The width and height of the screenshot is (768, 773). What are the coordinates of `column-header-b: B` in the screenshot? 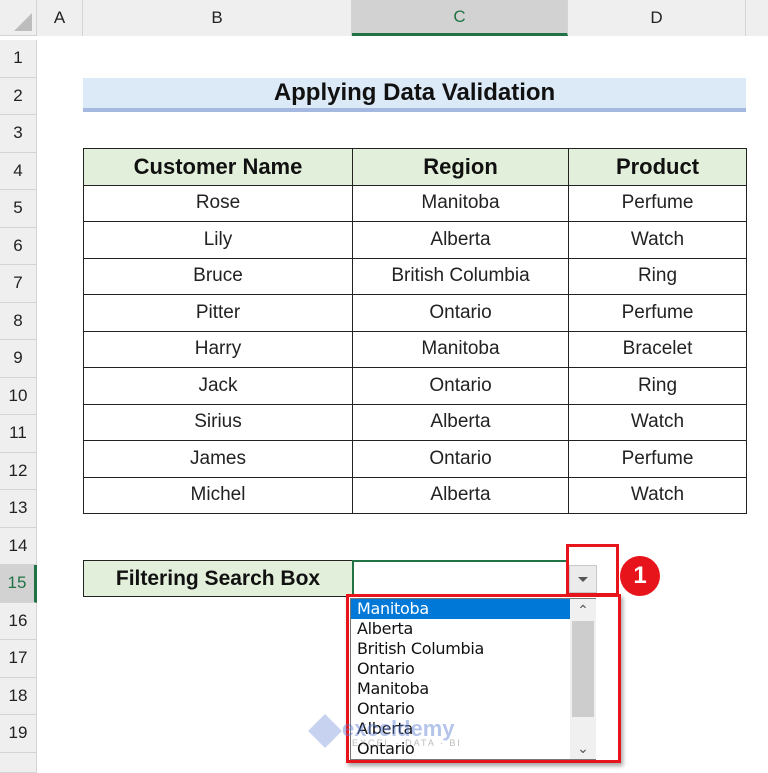 It's located at (217, 18).